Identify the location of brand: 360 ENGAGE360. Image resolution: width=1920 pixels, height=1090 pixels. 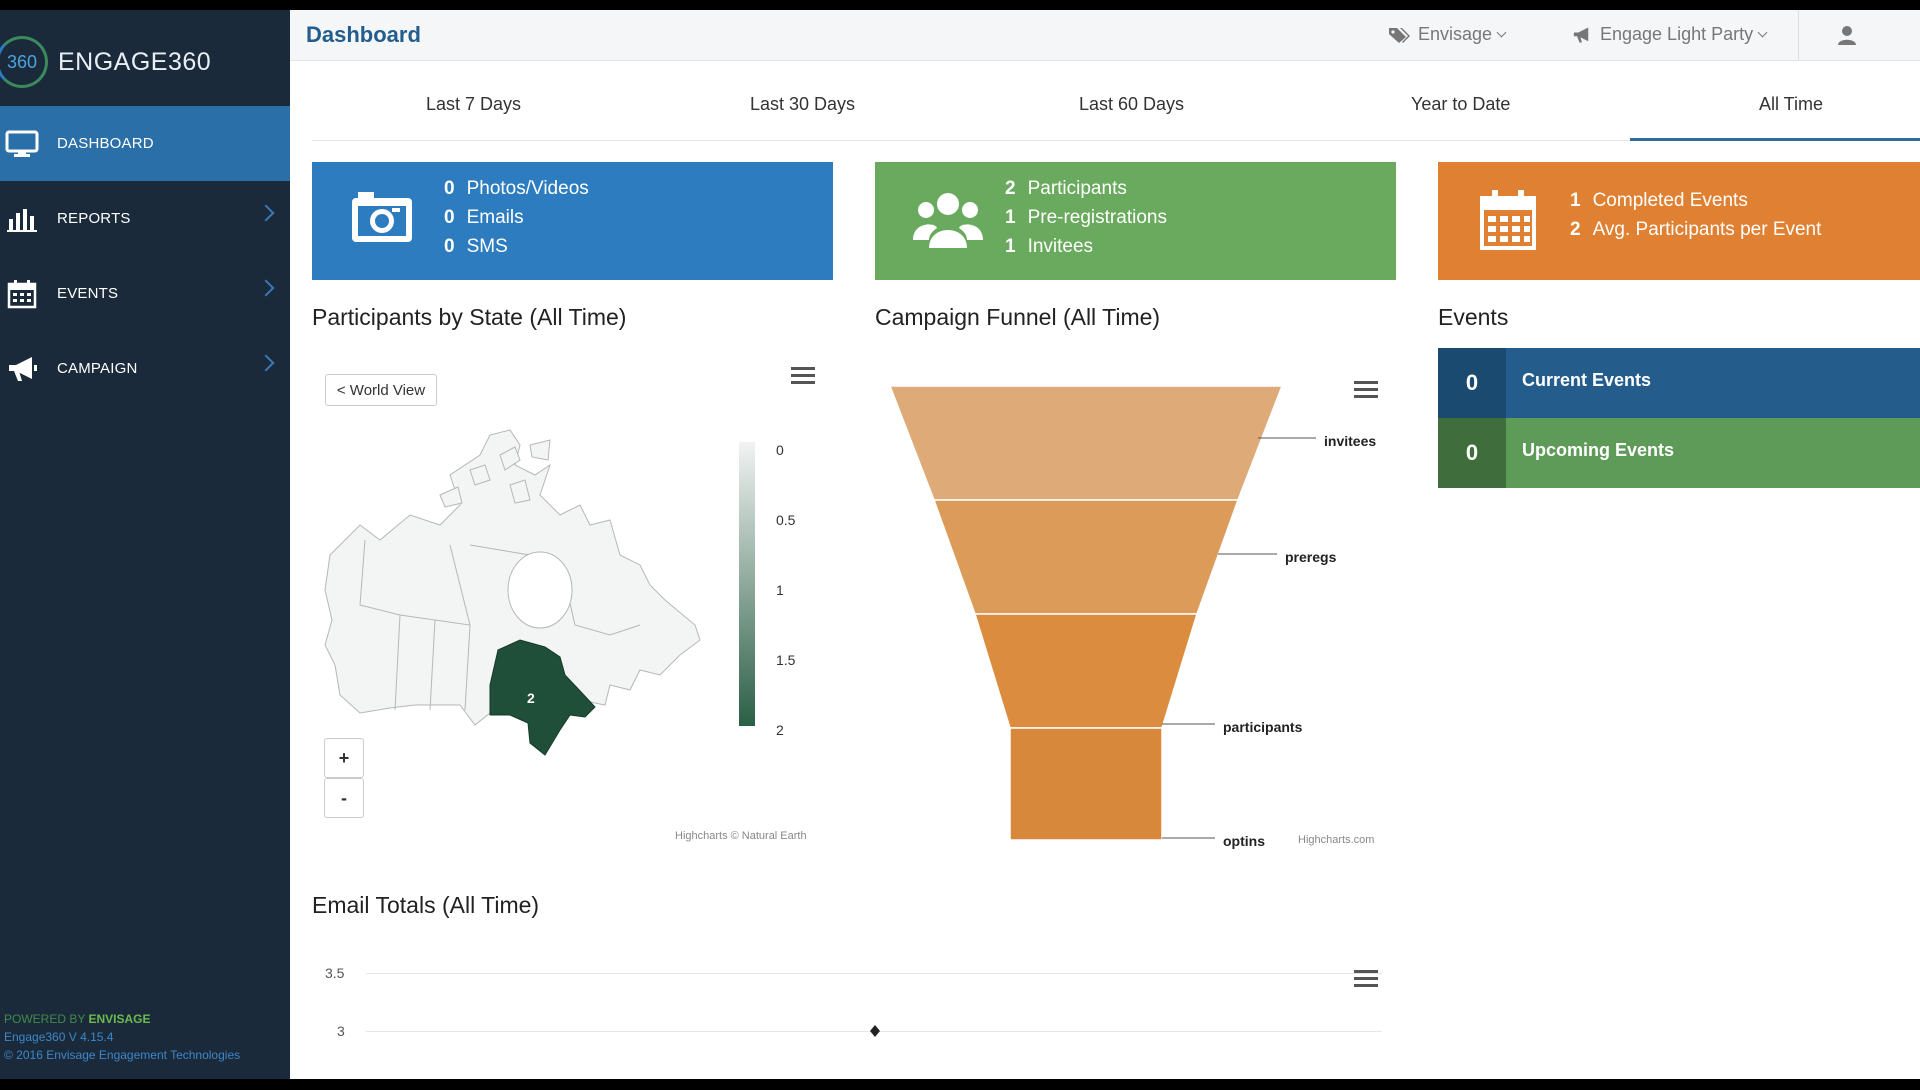
(105, 62).